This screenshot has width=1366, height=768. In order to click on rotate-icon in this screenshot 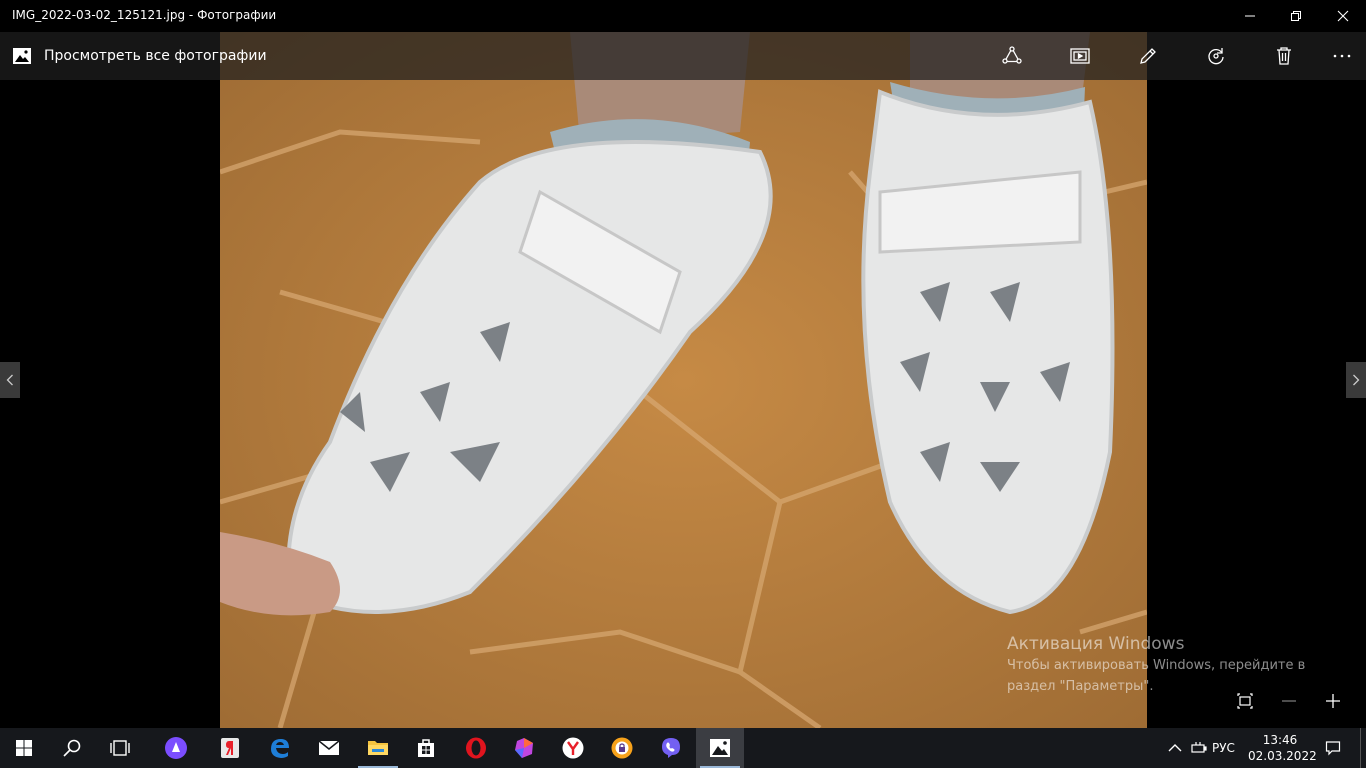, I will do `click(1216, 56)`.